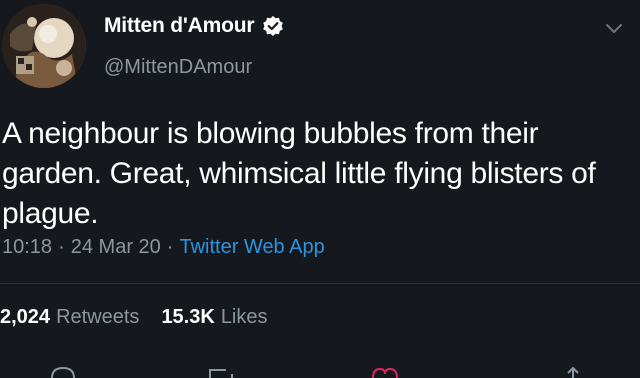  What do you see at coordinates (320, 283) in the screenshot?
I see `divider` at bounding box center [320, 283].